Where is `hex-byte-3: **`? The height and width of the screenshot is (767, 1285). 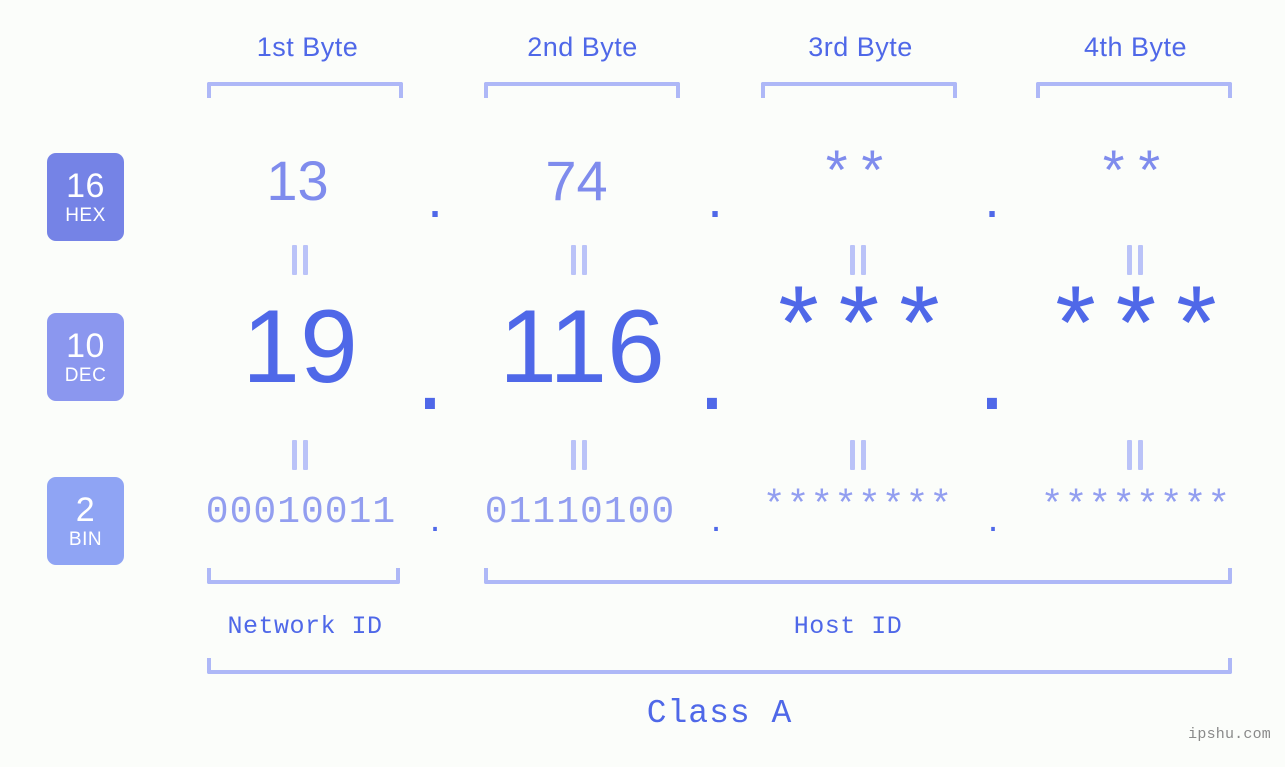 hex-byte-3: ** is located at coordinates (855, 176).